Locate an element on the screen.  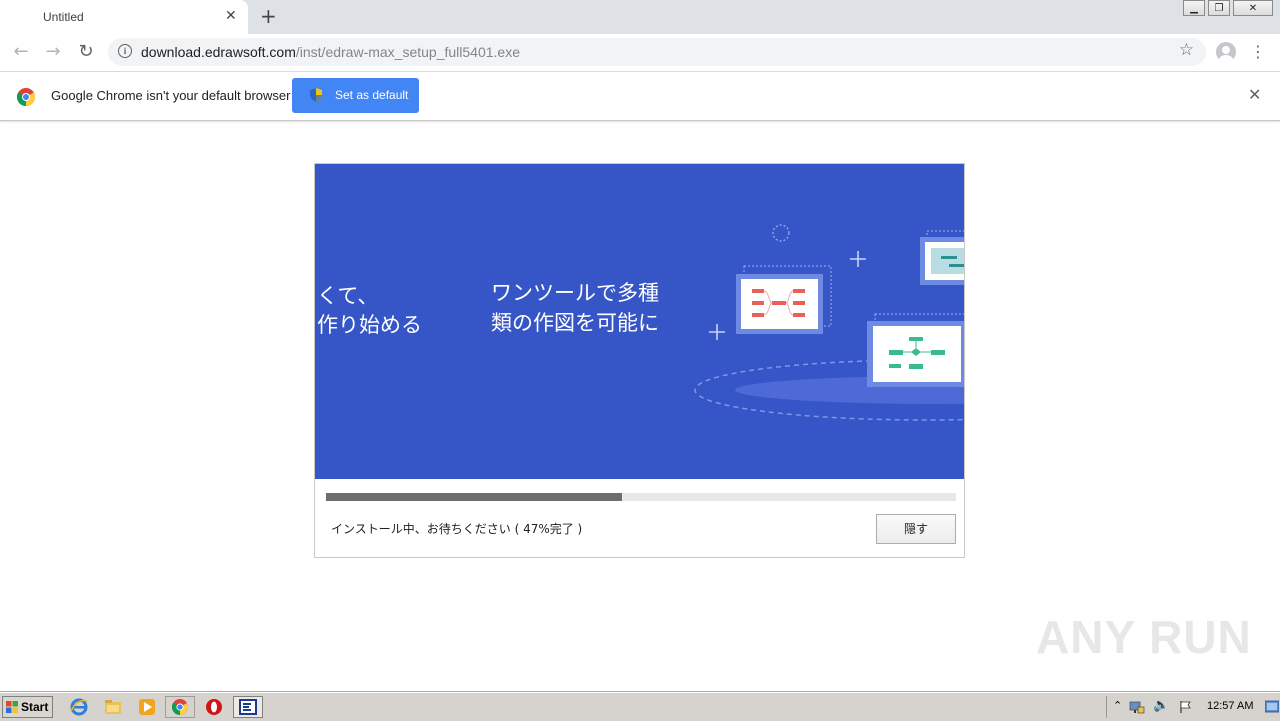
tab-close-icon: ✕ is located at coordinates (231, 16).